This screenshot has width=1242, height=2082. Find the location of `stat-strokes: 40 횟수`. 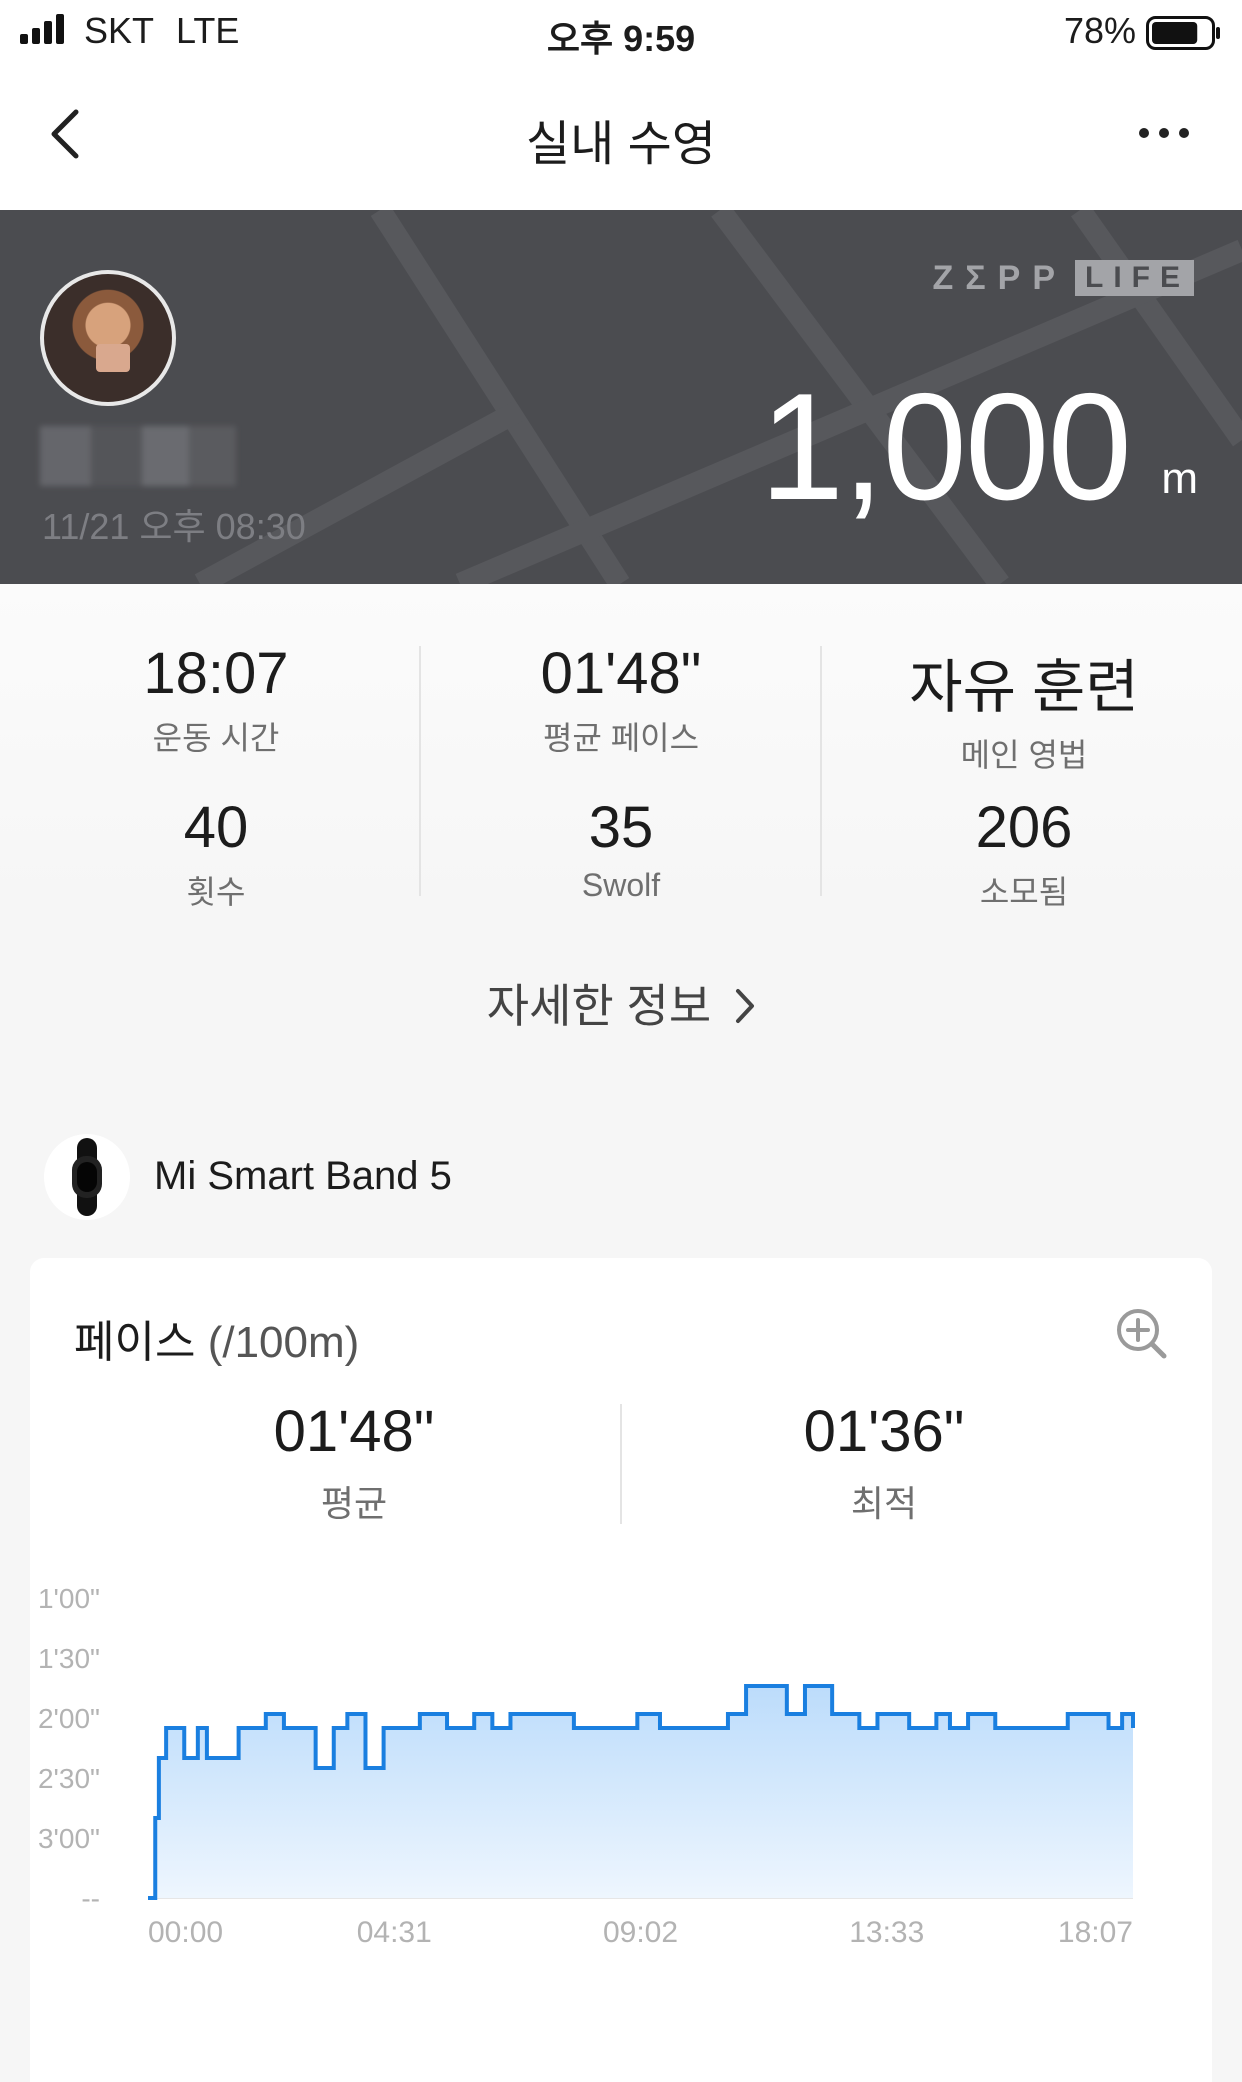

stat-strokes: 40 횟수 is located at coordinates (216, 853).